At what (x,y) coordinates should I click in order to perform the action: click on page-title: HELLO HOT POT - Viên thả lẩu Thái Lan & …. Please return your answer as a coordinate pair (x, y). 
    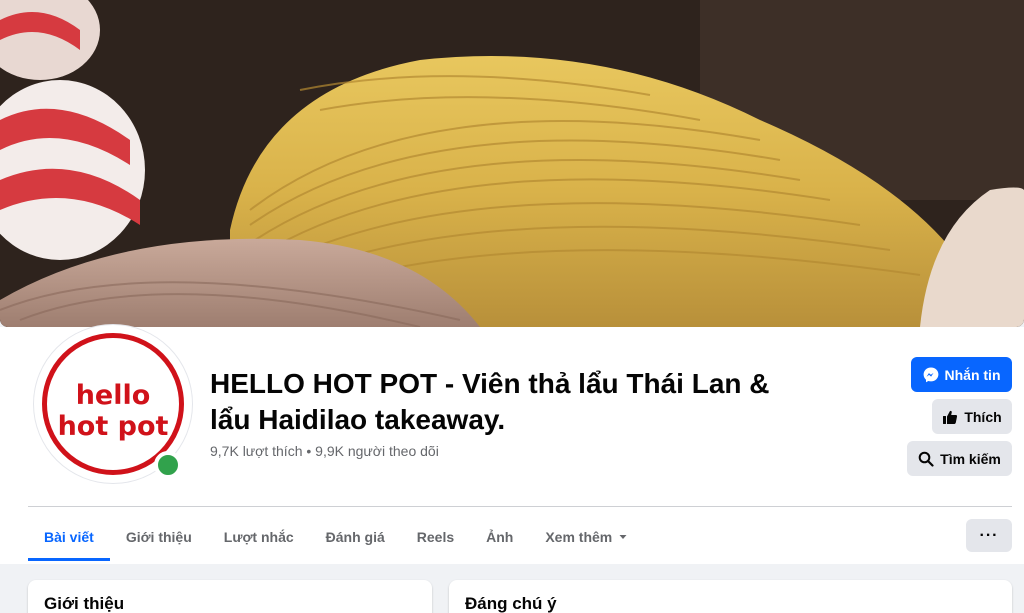
    Looking at the image, I should click on (490, 401).